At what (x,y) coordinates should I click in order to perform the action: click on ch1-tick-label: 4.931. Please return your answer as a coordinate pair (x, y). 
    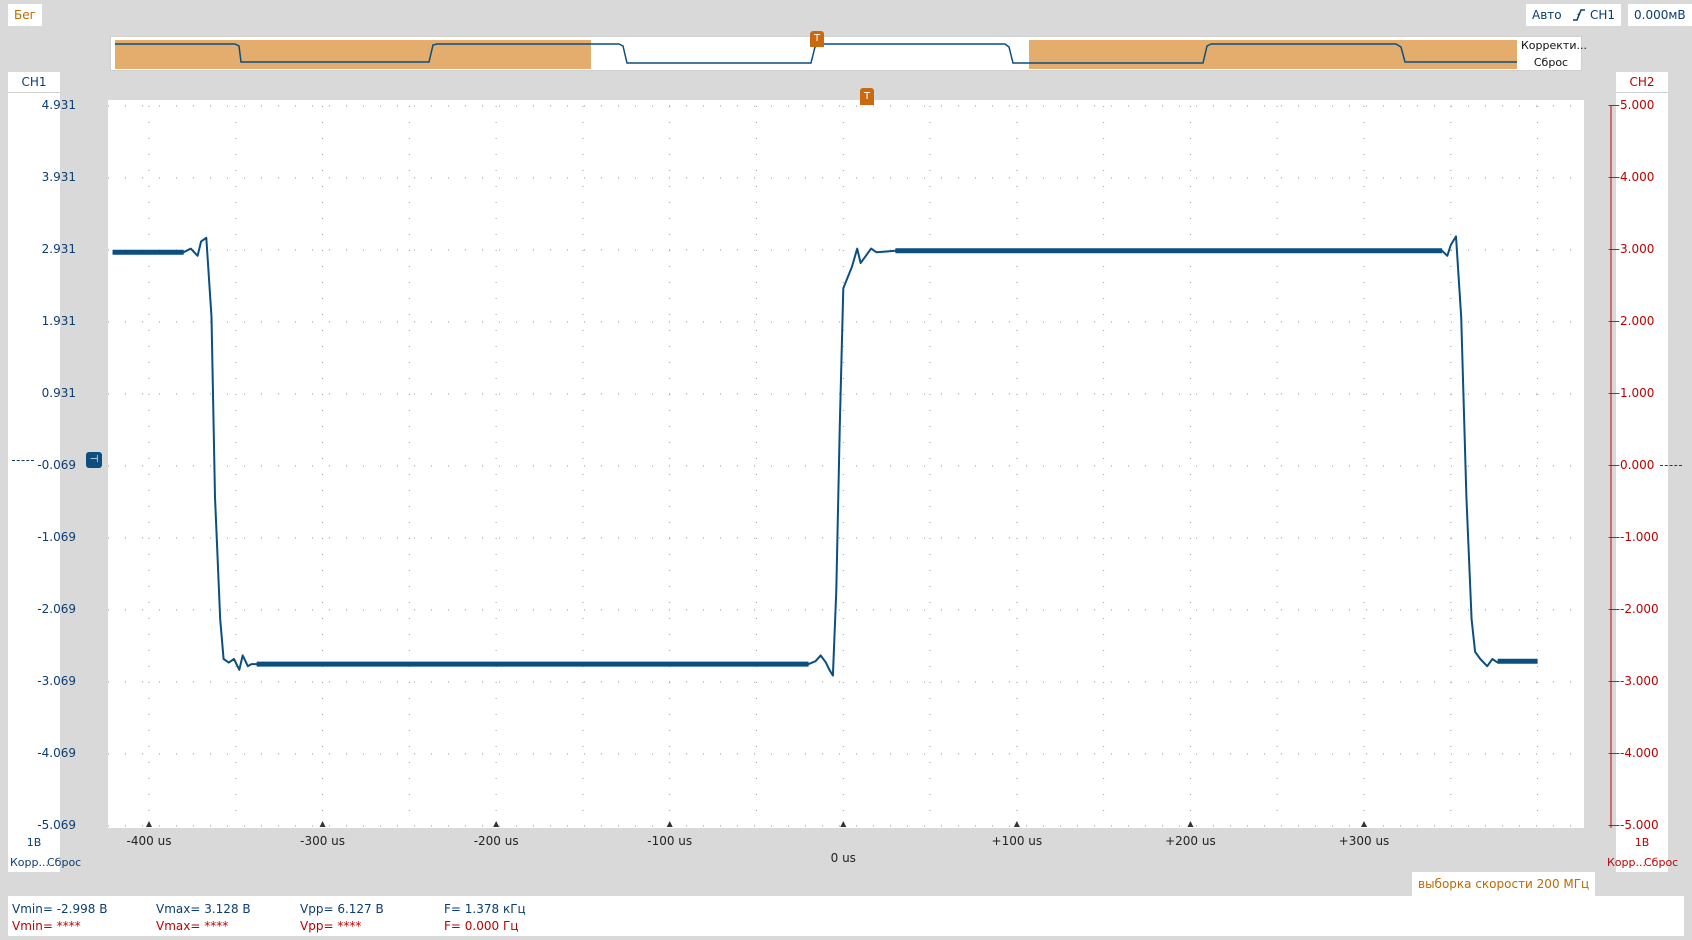
    Looking at the image, I should click on (58, 105).